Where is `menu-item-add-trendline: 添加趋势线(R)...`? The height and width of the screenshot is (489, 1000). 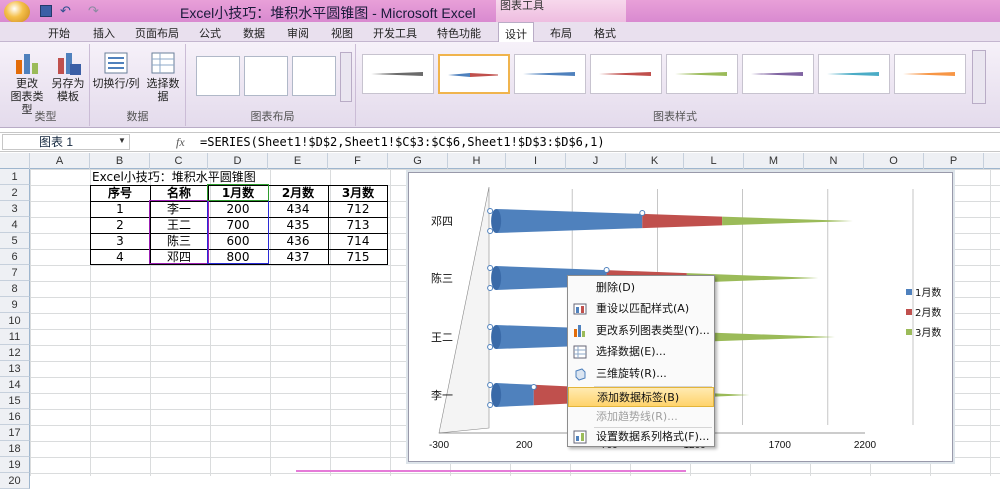
menu-item-add-trendline: 添加趋势线(R)... is located at coordinates (641, 417).